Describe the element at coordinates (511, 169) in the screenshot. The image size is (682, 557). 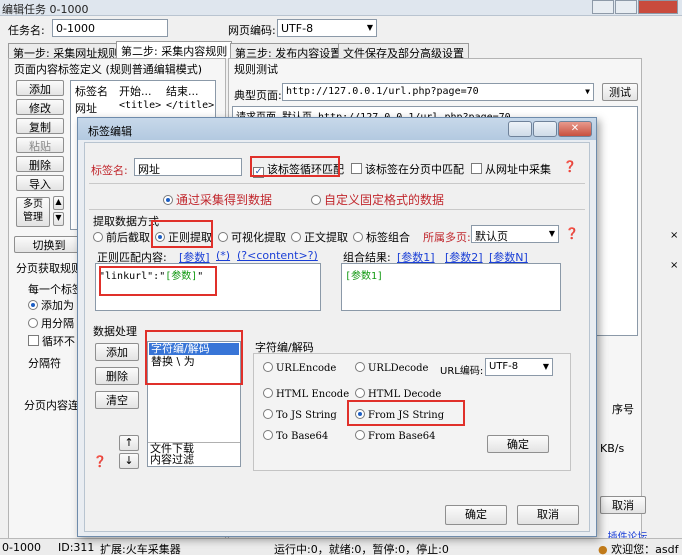
I see `from-url-checkbox: 从网址中采集` at that location.